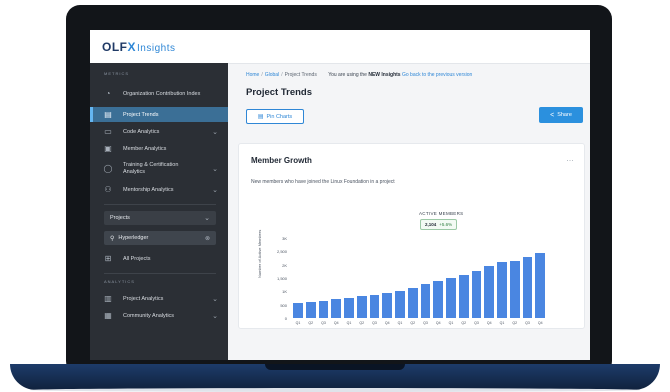 The height and width of the screenshot is (392, 670). What do you see at coordinates (552, 115) in the screenshot?
I see `share-icon: <` at bounding box center [552, 115].